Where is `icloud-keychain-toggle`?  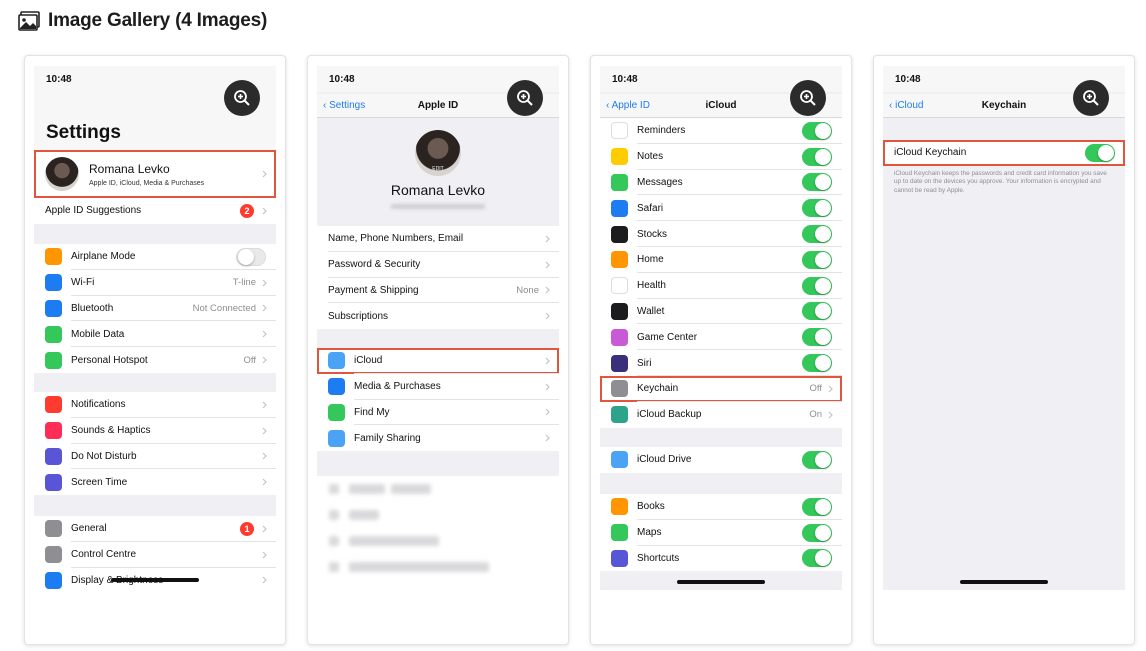
icloud-keychain-toggle is located at coordinates (1100, 152).